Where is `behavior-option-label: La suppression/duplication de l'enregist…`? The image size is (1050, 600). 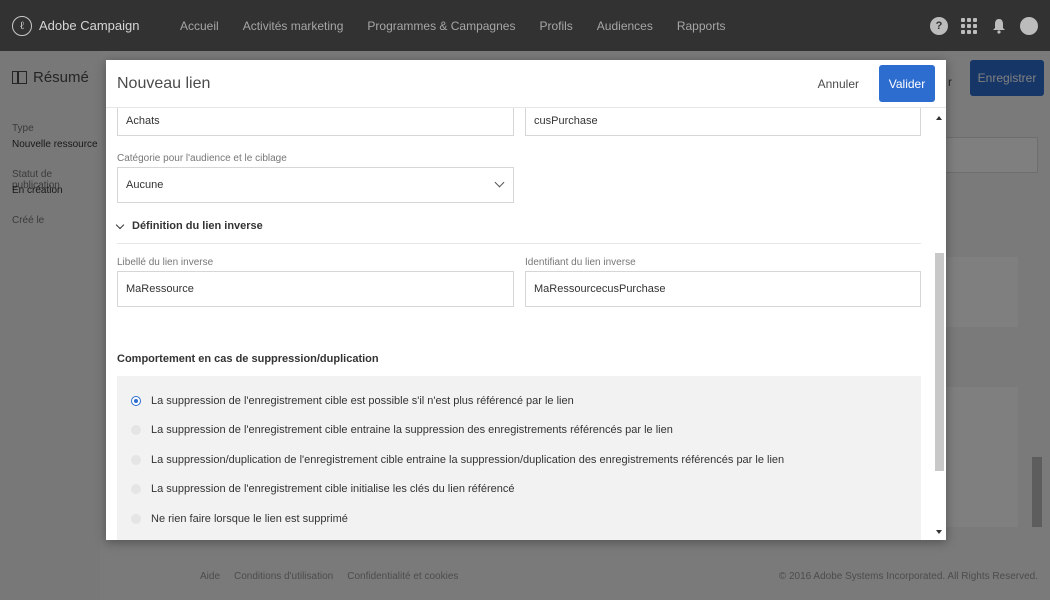
behavior-option-label: La suppression/duplication de l'enregist… is located at coordinates (468, 460).